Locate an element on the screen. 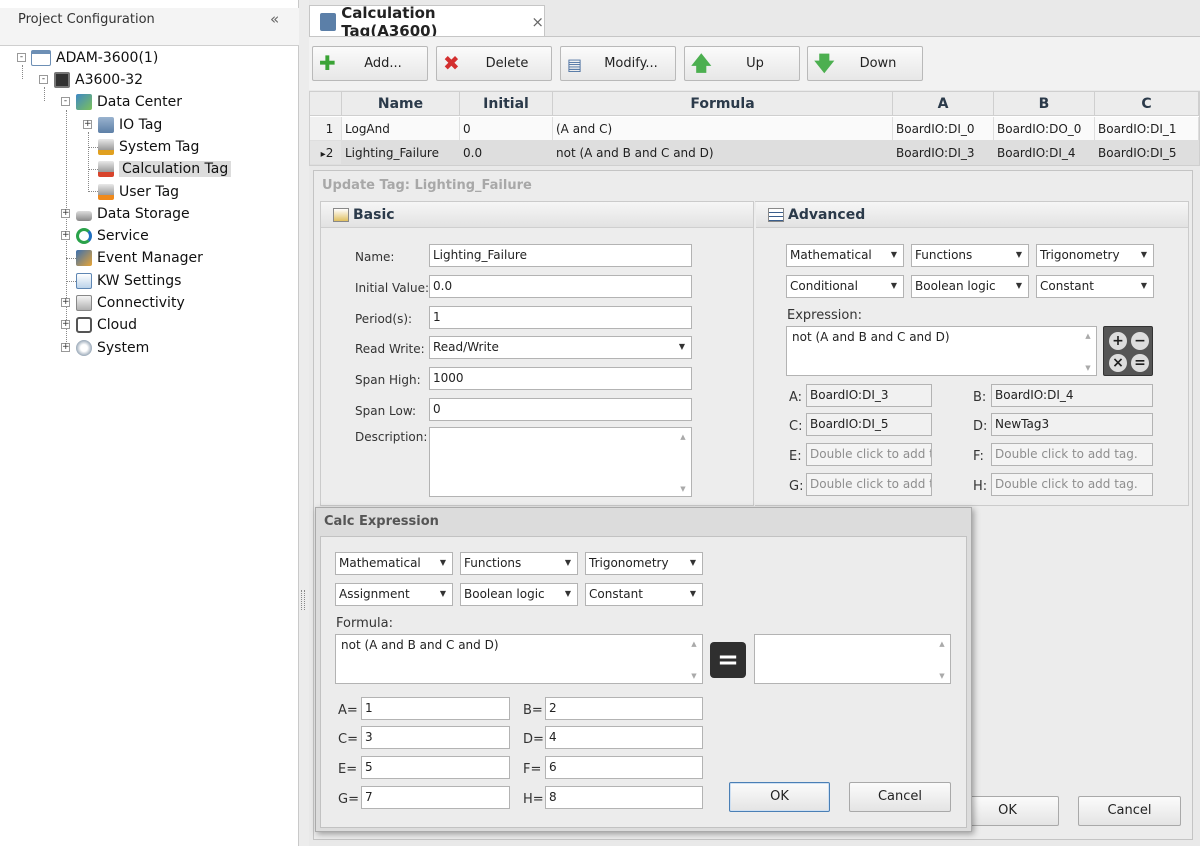 This screenshot has width=1200, height=846. tree-item-connectivity: Connectivity is located at coordinates (130, 303).